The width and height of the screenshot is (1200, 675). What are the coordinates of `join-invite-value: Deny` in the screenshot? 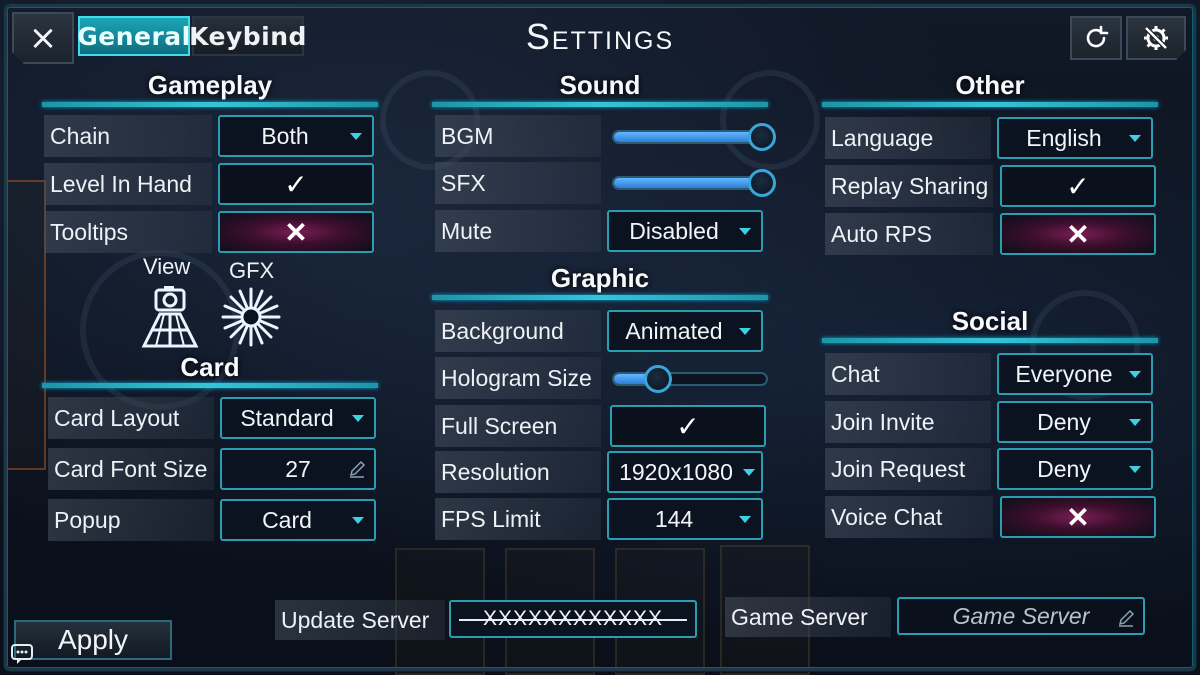 It's located at (1064, 421).